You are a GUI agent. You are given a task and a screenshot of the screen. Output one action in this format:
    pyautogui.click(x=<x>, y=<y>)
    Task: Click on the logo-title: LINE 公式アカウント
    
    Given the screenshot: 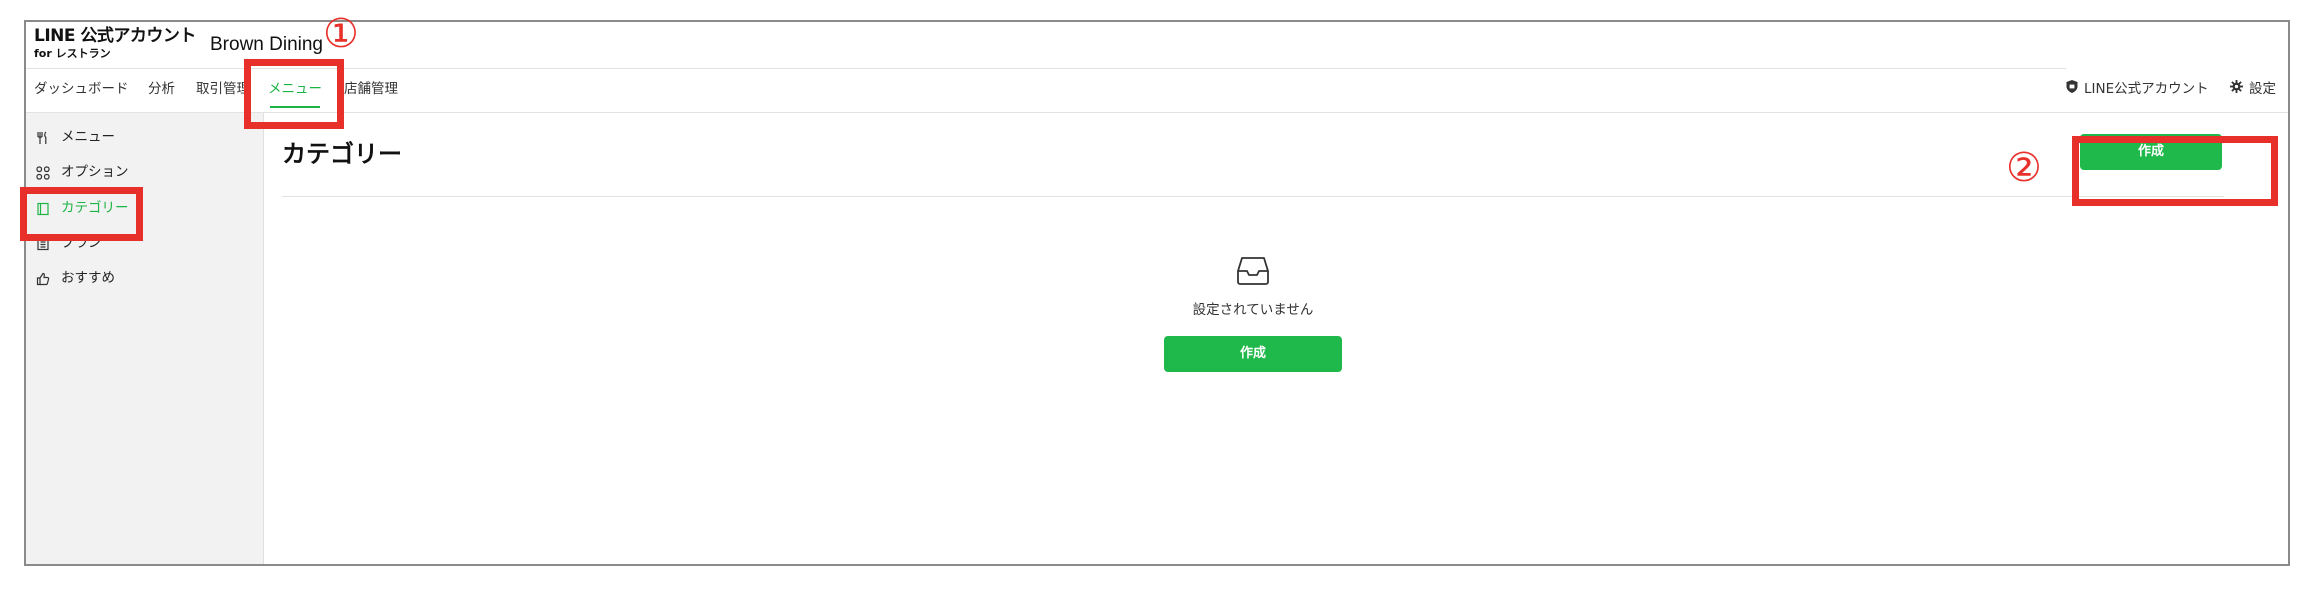 What is the action you would take?
    pyautogui.click(x=115, y=36)
    